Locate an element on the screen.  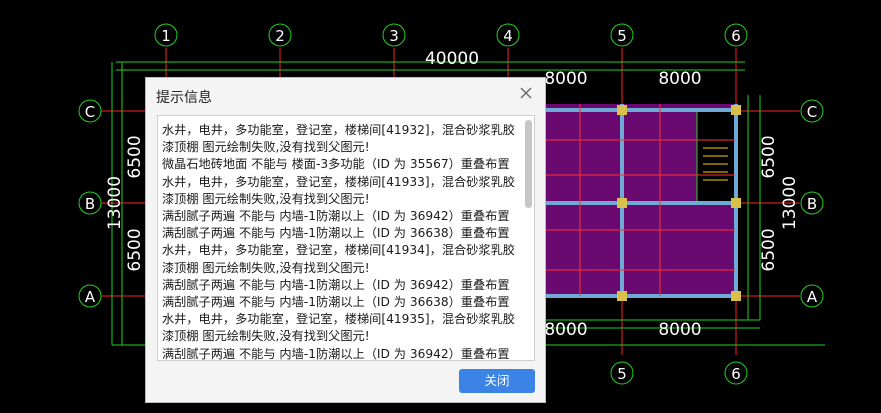
axis-label-left-b: B is located at coordinates (90, 204).